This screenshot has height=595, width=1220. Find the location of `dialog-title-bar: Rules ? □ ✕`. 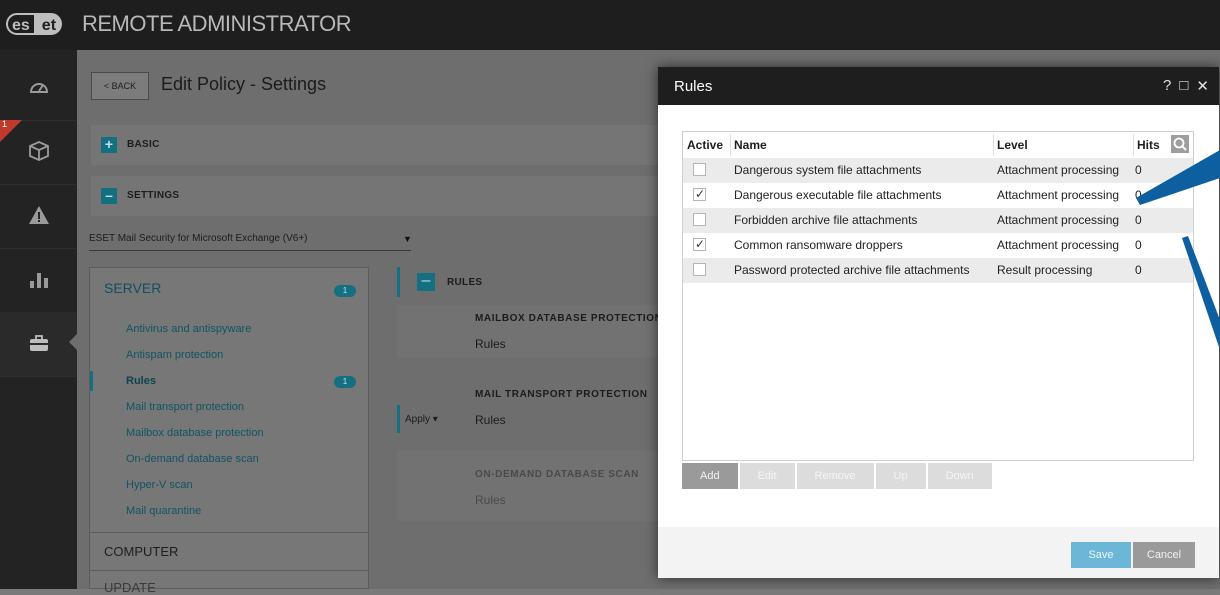

dialog-title-bar: Rules ? □ ✕ is located at coordinates (938, 86).